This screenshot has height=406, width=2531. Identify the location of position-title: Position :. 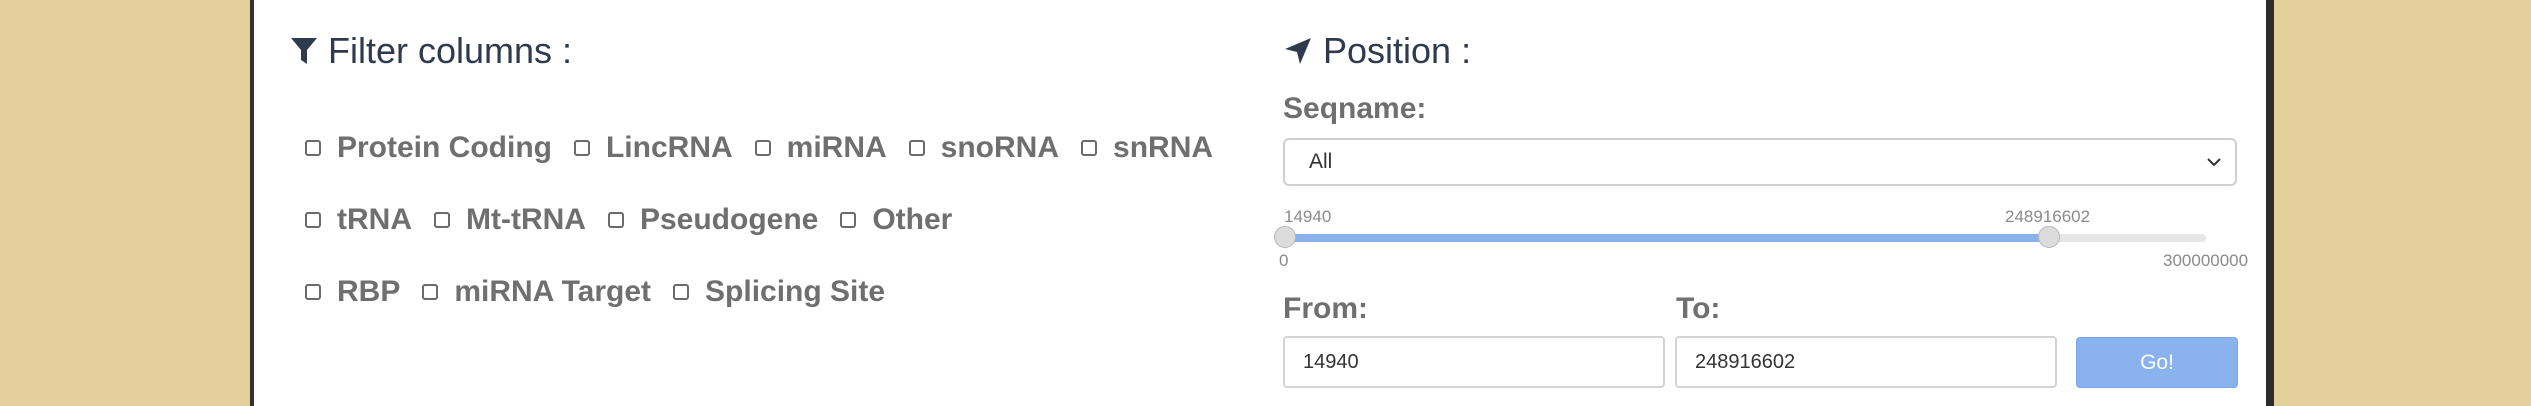
(1397, 50).